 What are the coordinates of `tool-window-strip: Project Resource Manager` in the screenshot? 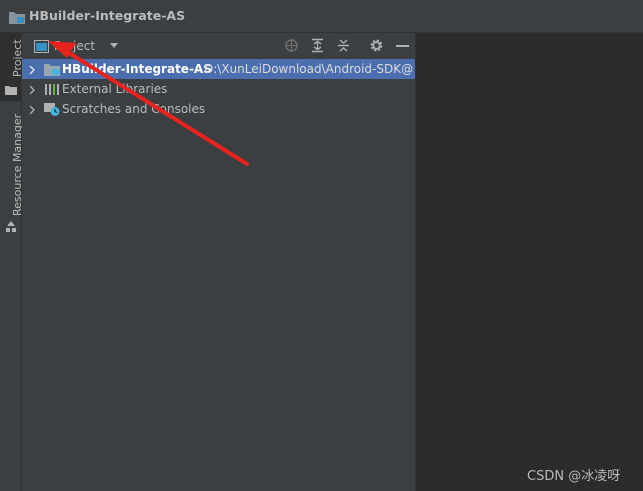 It's located at (12, 262).